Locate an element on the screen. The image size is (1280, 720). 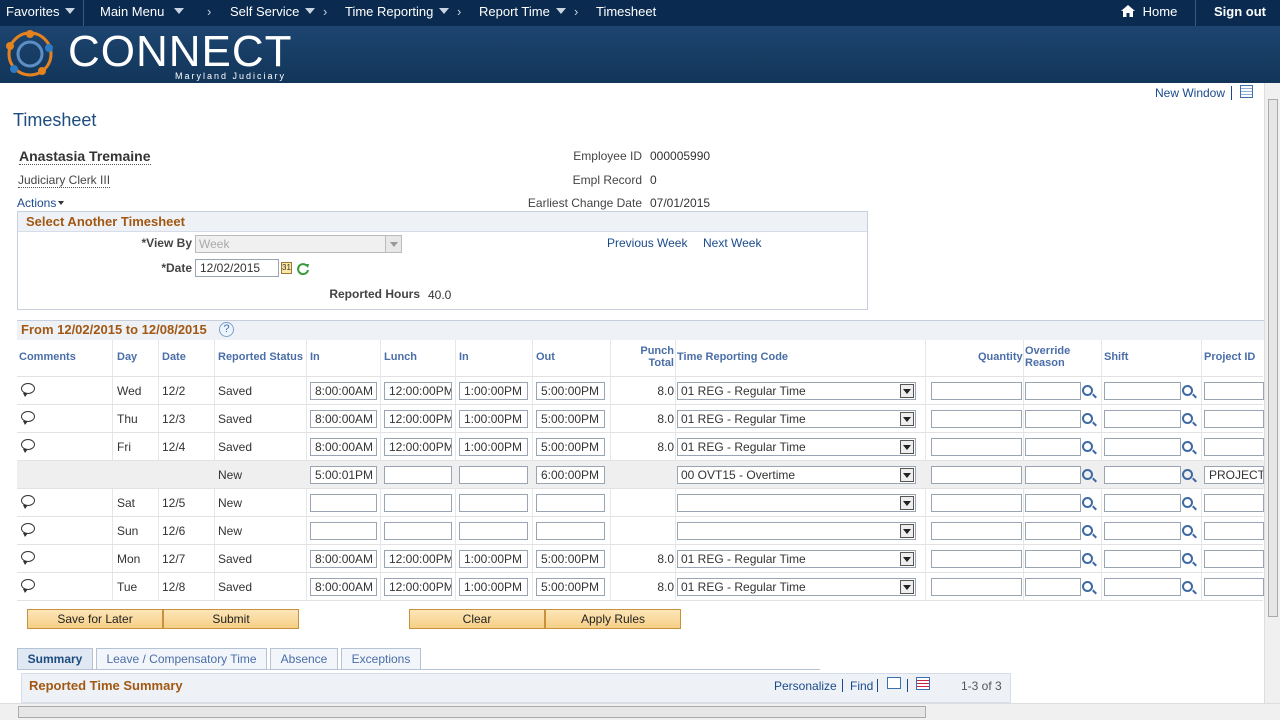
out-time-input: 6:00:00PM is located at coordinates (570, 475).